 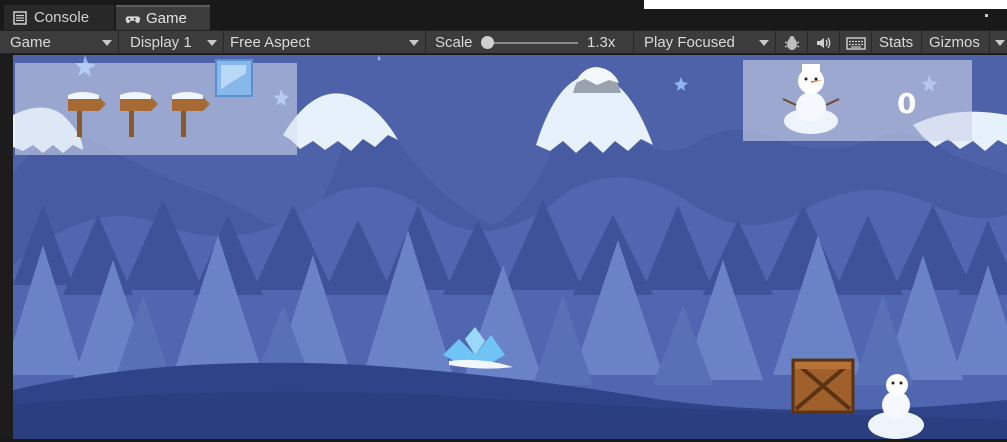 I want to click on stats-label: Stats, so click(x=896, y=42).